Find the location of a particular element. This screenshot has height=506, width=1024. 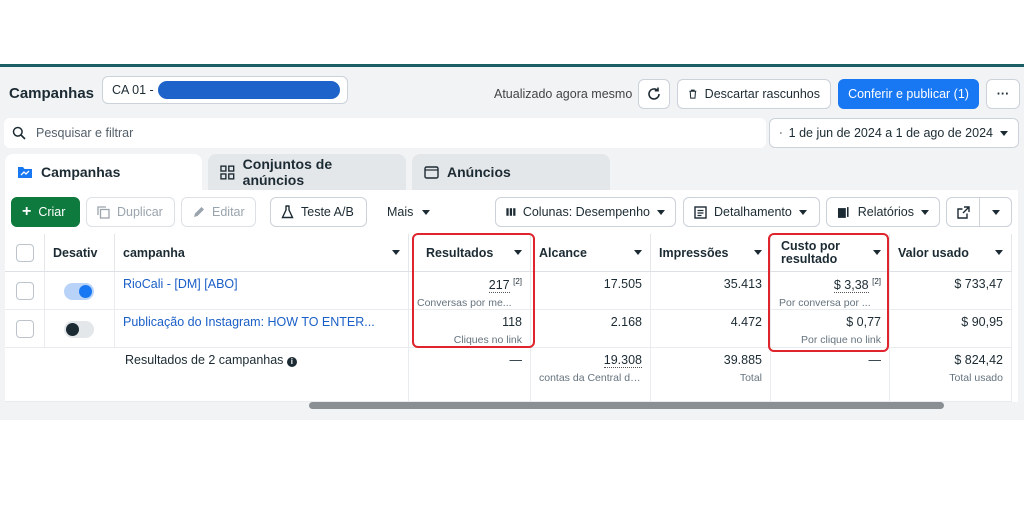

summary-impressions: 39.885 is located at coordinates (742, 360).